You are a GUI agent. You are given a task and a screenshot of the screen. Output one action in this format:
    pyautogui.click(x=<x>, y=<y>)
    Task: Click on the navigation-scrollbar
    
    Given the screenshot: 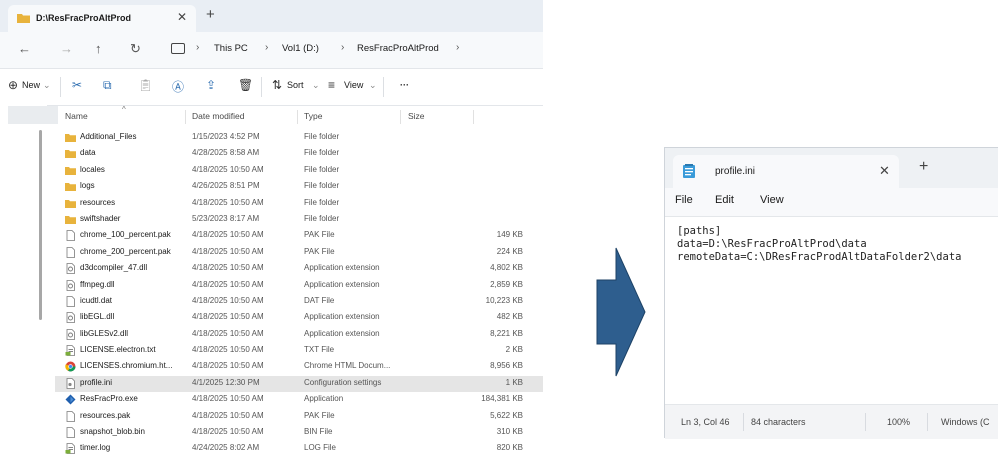 What is the action you would take?
    pyautogui.click(x=40, y=225)
    